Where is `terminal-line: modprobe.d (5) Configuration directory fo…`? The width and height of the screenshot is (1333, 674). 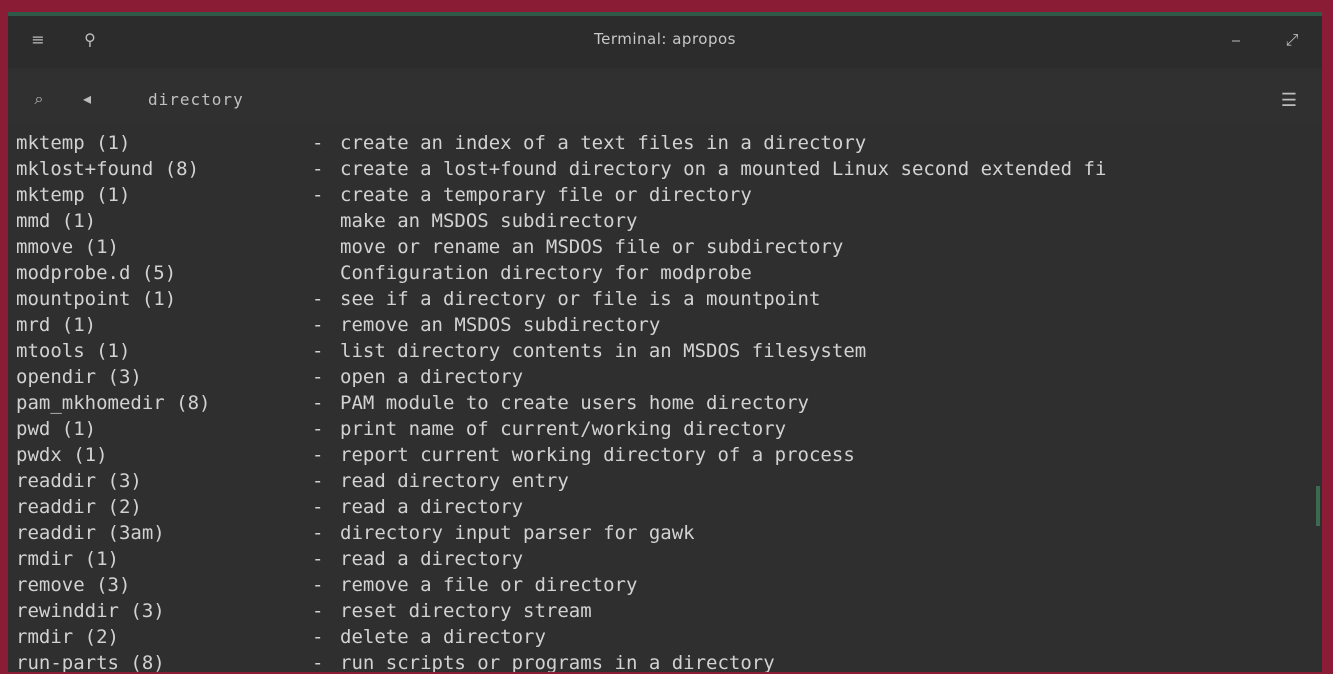 terminal-line: modprobe.d (5) Configuration directory fo… is located at coordinates (664, 273).